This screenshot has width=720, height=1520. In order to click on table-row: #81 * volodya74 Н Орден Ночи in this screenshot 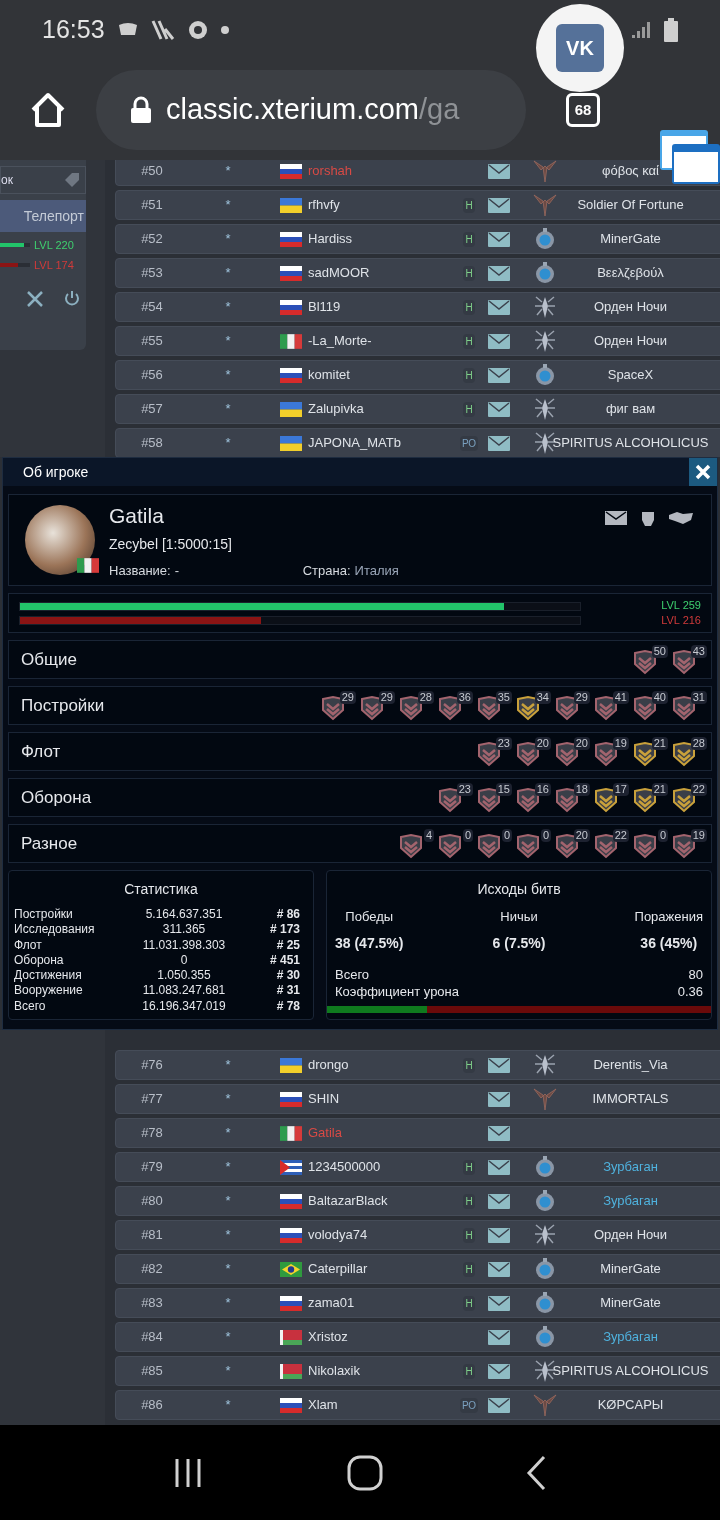, I will do `click(417, 1235)`.